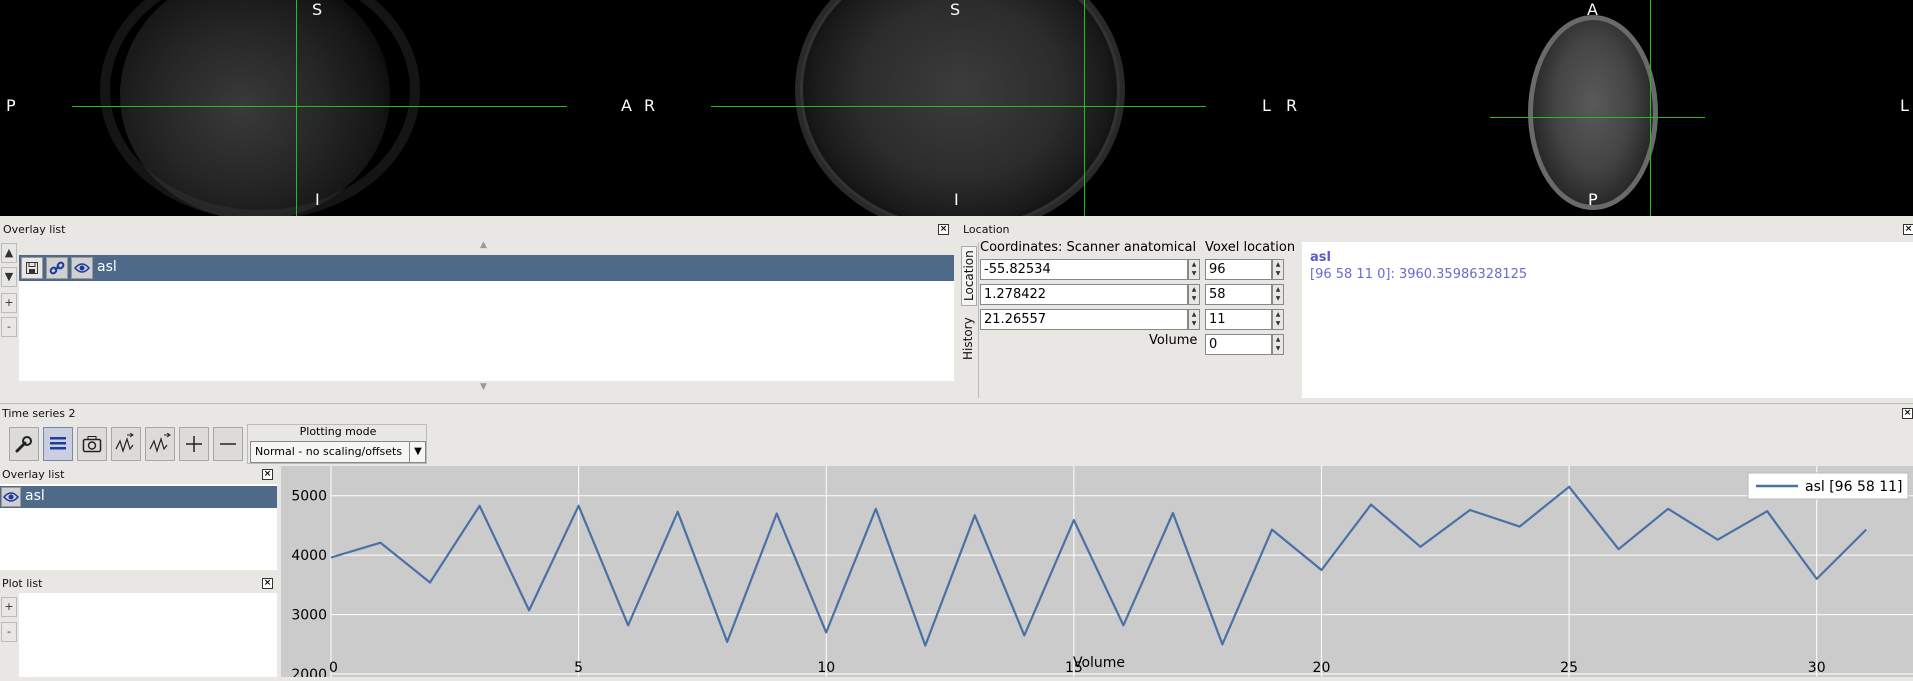 Image resolution: width=1913 pixels, height=681 pixels. What do you see at coordinates (969, 339) in the screenshot?
I see `tab-history: History` at bounding box center [969, 339].